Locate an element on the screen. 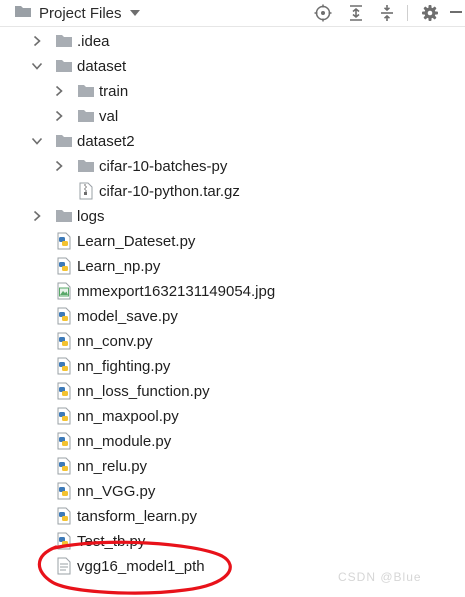  tree-item-nn-loss-function-py: nn_loss_function.py is located at coordinates (232, 391).